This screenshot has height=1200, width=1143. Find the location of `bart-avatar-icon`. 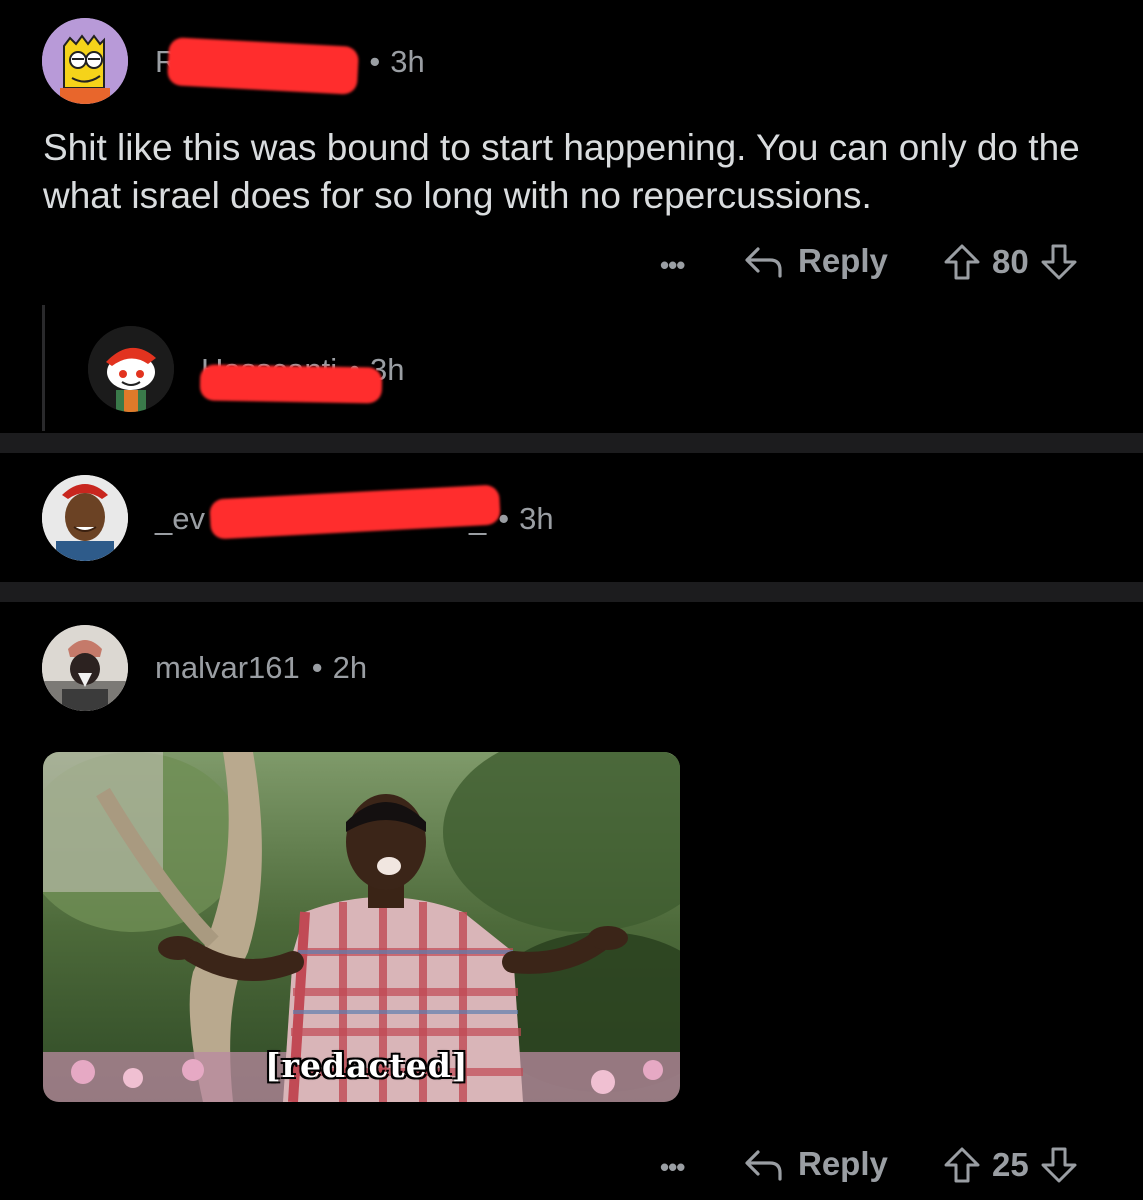

bart-avatar-icon is located at coordinates (85, 61).